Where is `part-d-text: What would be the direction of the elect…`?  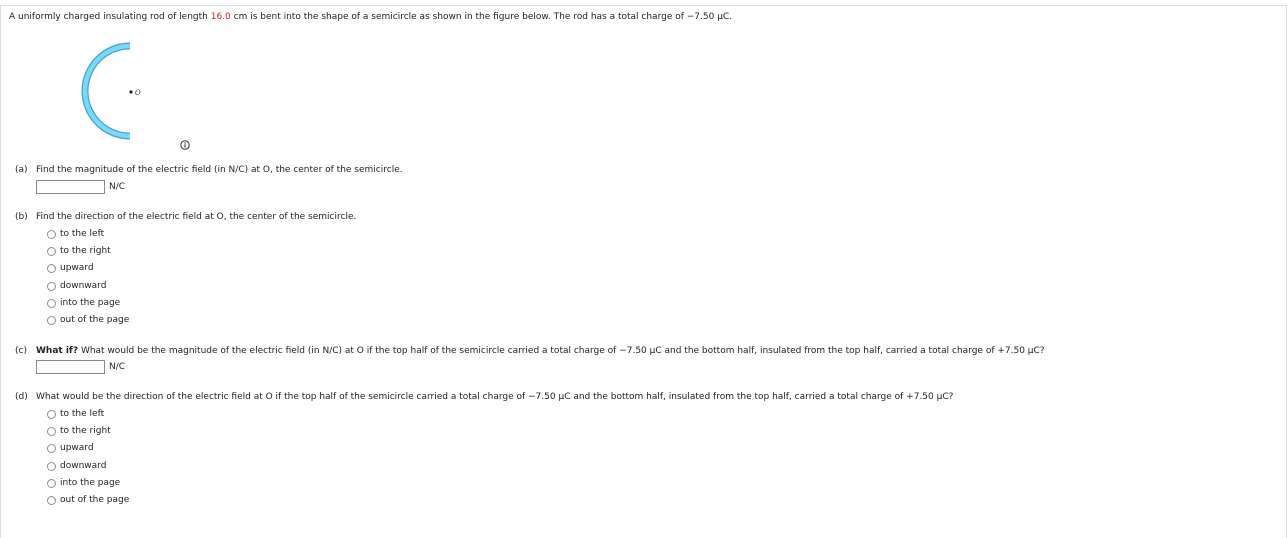
part-d-text: What would be the direction of the elect… is located at coordinates (495, 397).